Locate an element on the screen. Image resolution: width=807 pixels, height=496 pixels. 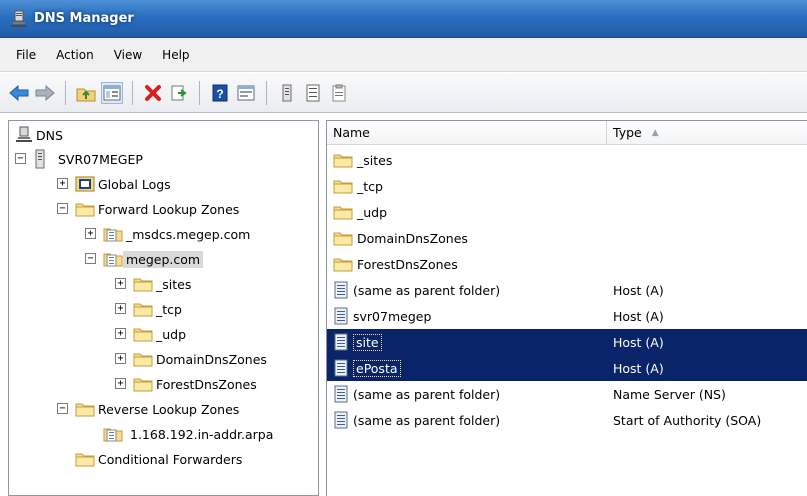
tree-node-forestdnszones: ForestDnsZones is located at coordinates (196, 384).